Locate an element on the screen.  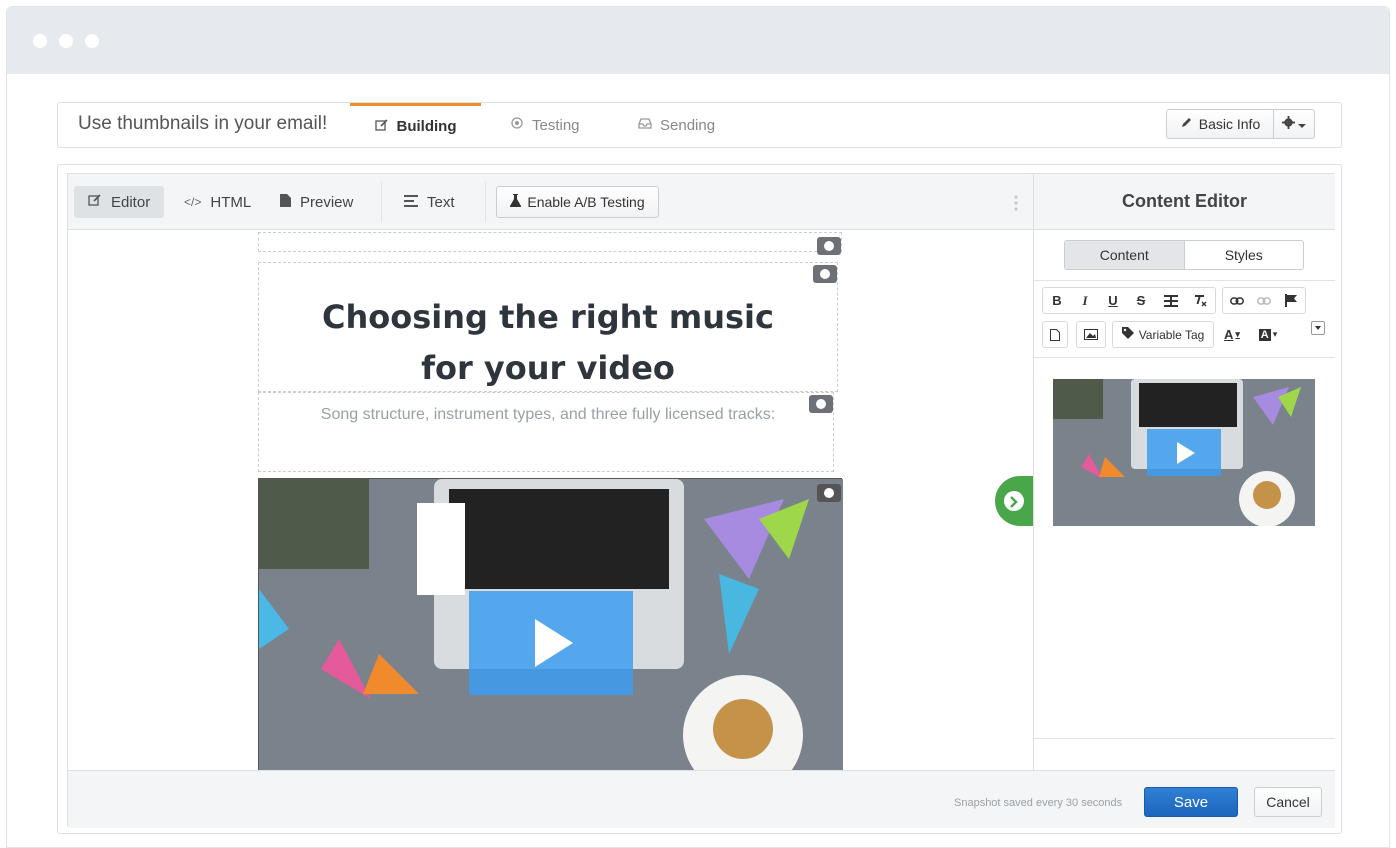
clear-format-icon is located at coordinates (1200, 300).